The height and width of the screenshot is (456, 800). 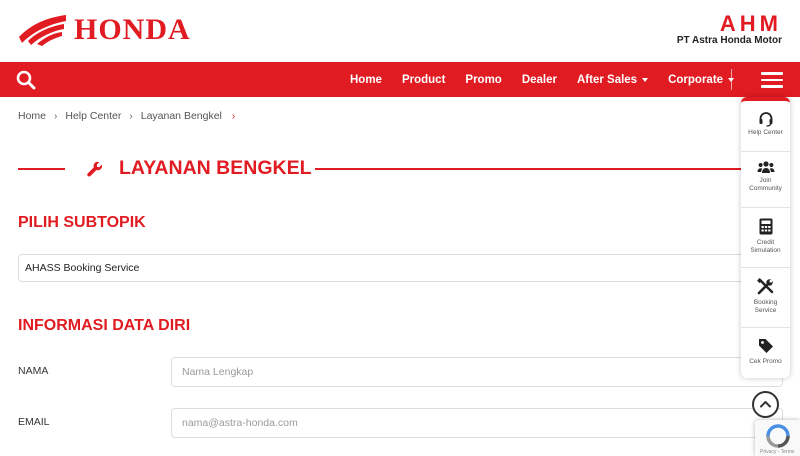 What do you see at coordinates (777, 452) in the screenshot?
I see `recaptcha-terms: Privacy - Terms` at bounding box center [777, 452].